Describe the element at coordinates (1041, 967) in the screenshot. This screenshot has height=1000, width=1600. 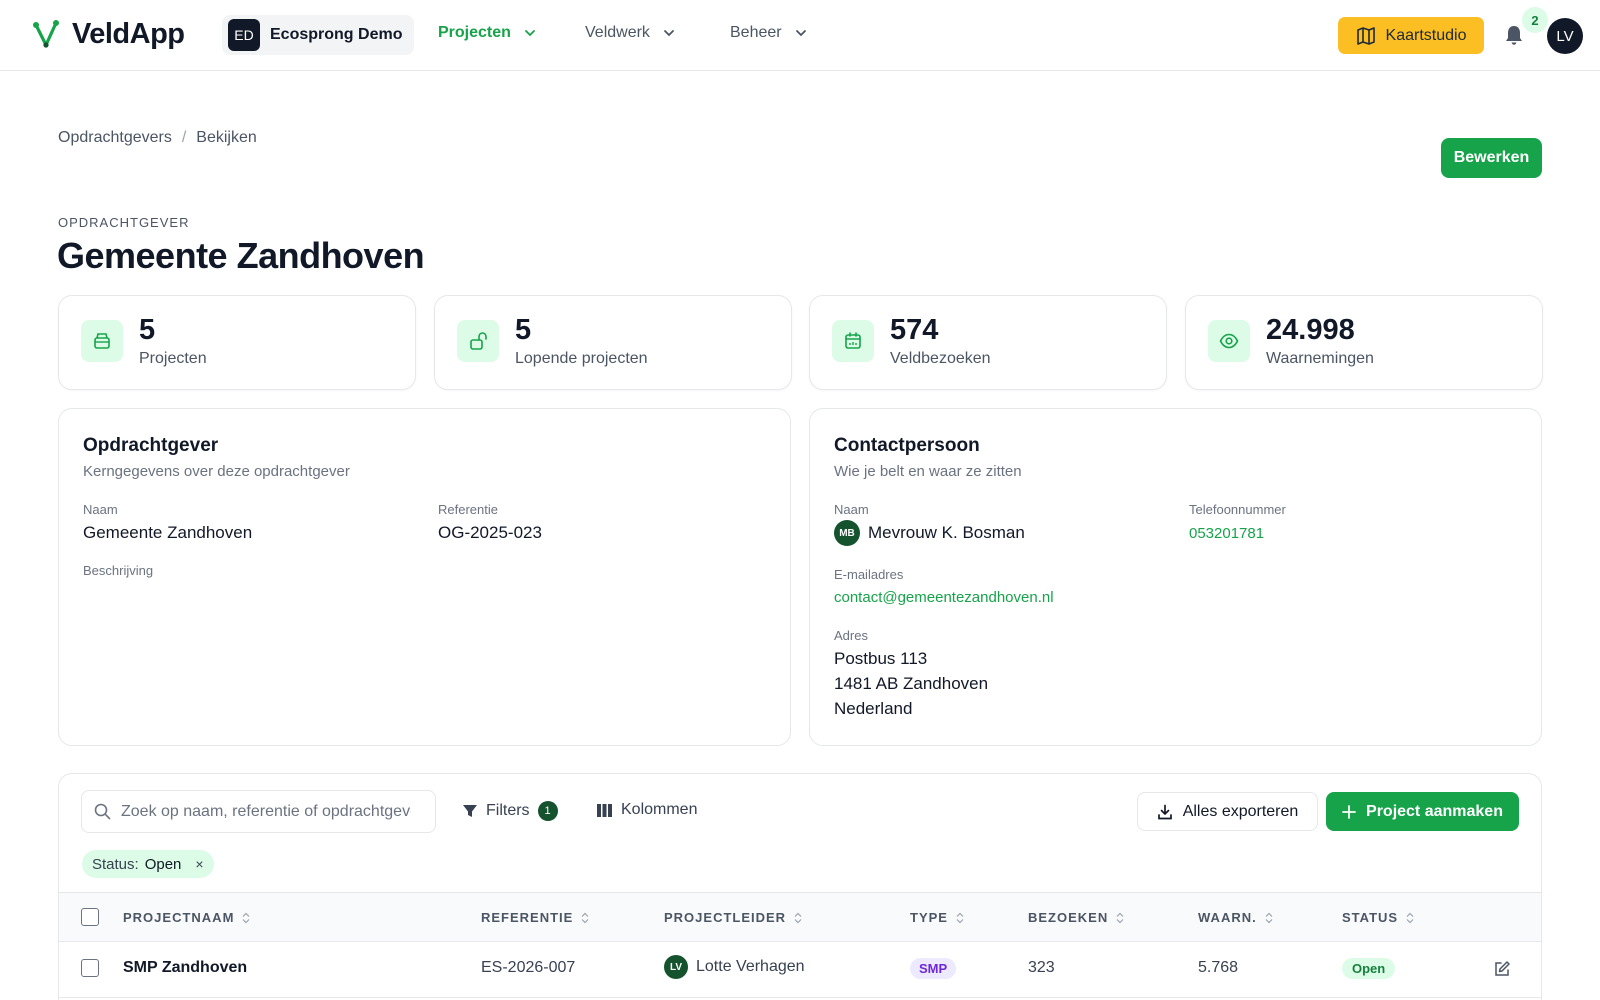
I see `visits-cell: 323` at that location.